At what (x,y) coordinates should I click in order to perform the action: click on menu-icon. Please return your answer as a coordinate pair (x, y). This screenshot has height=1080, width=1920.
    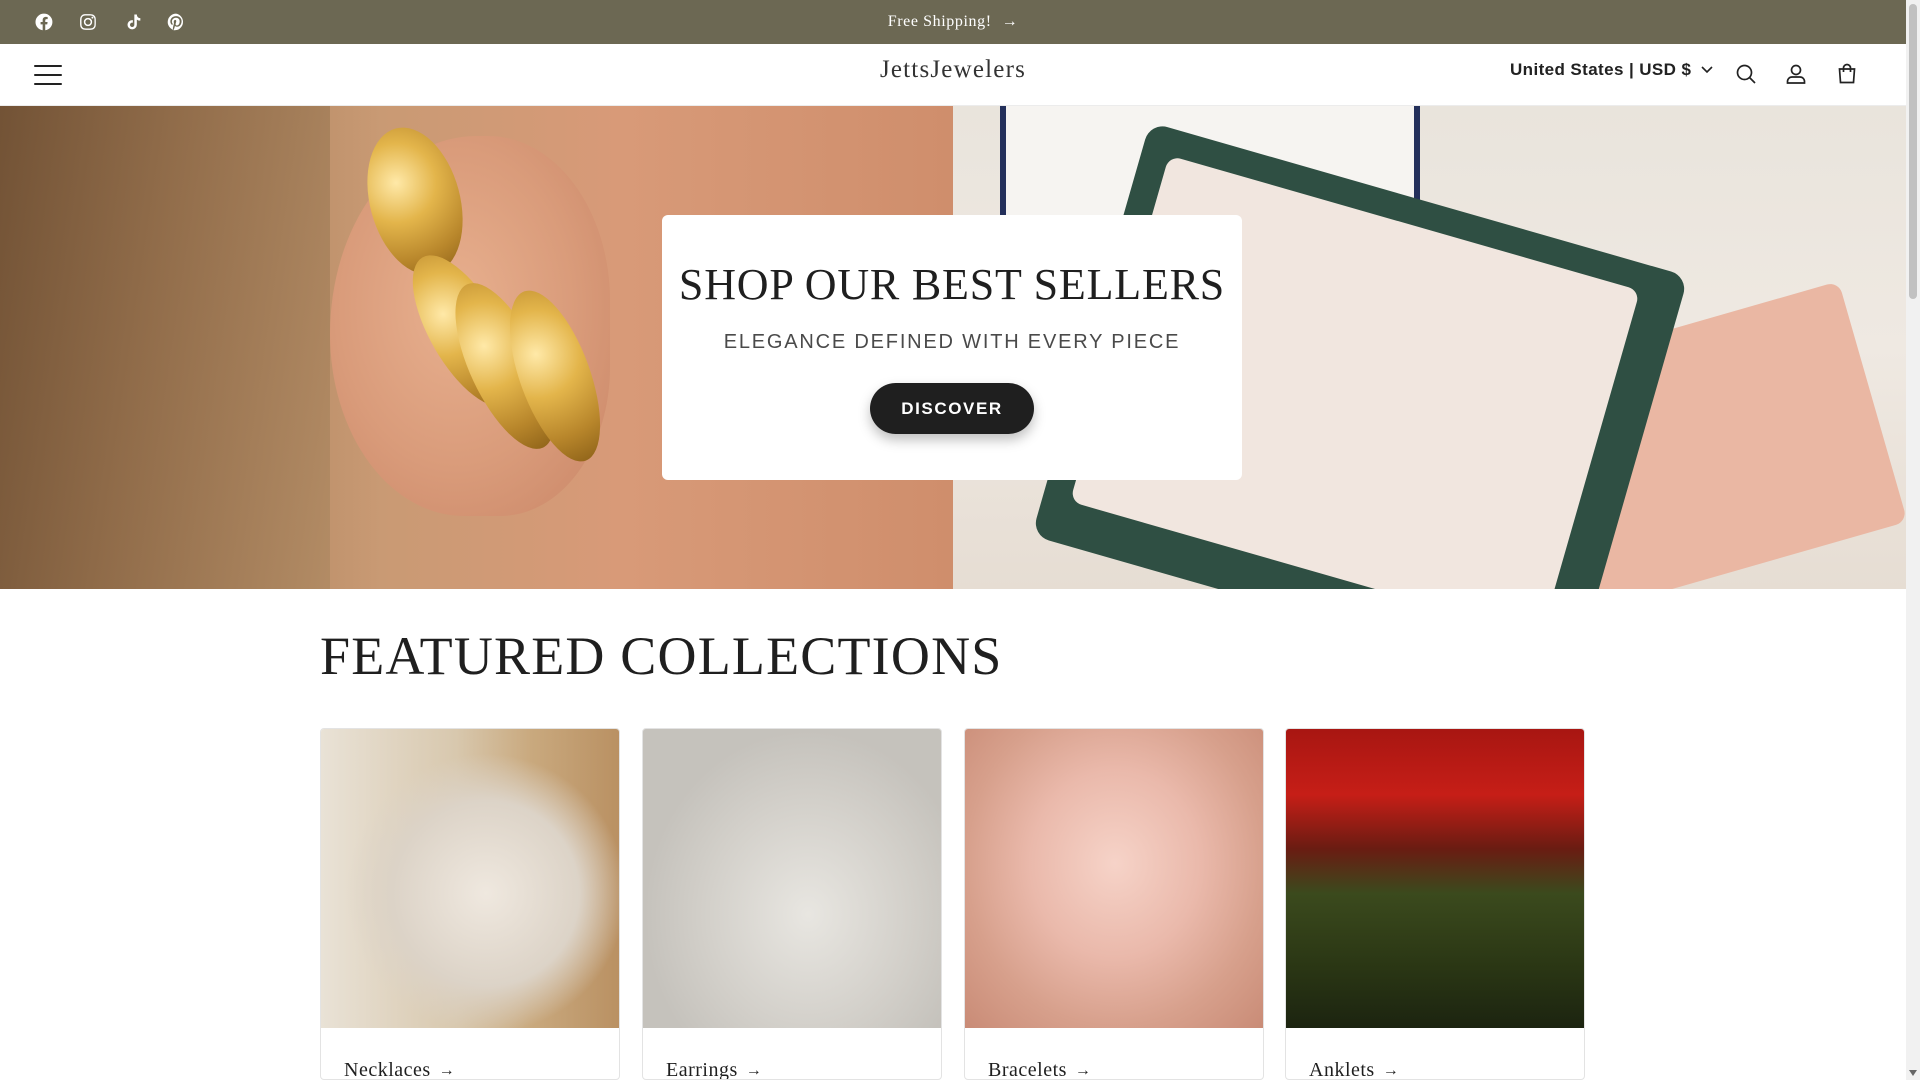
    Looking at the image, I should click on (48, 75).